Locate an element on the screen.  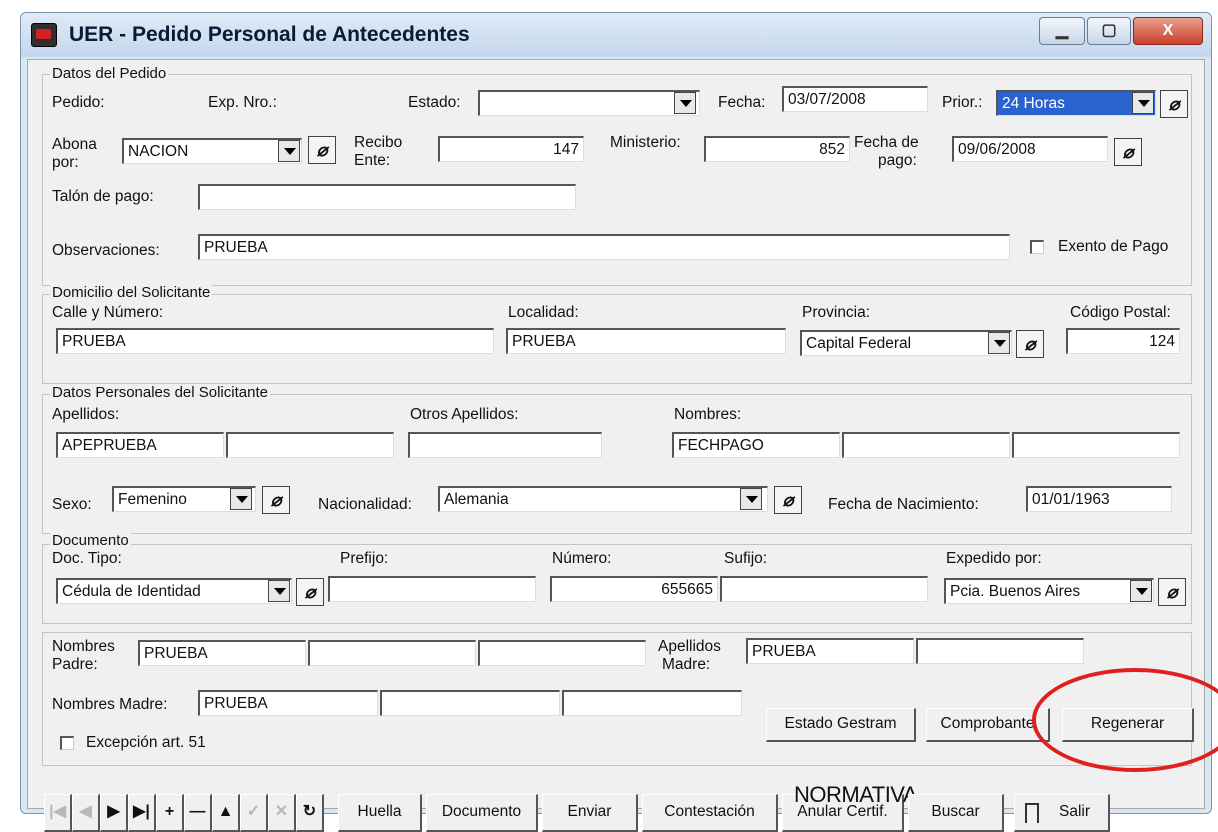
codigo-postal-field: 124 is located at coordinates (1123, 341).